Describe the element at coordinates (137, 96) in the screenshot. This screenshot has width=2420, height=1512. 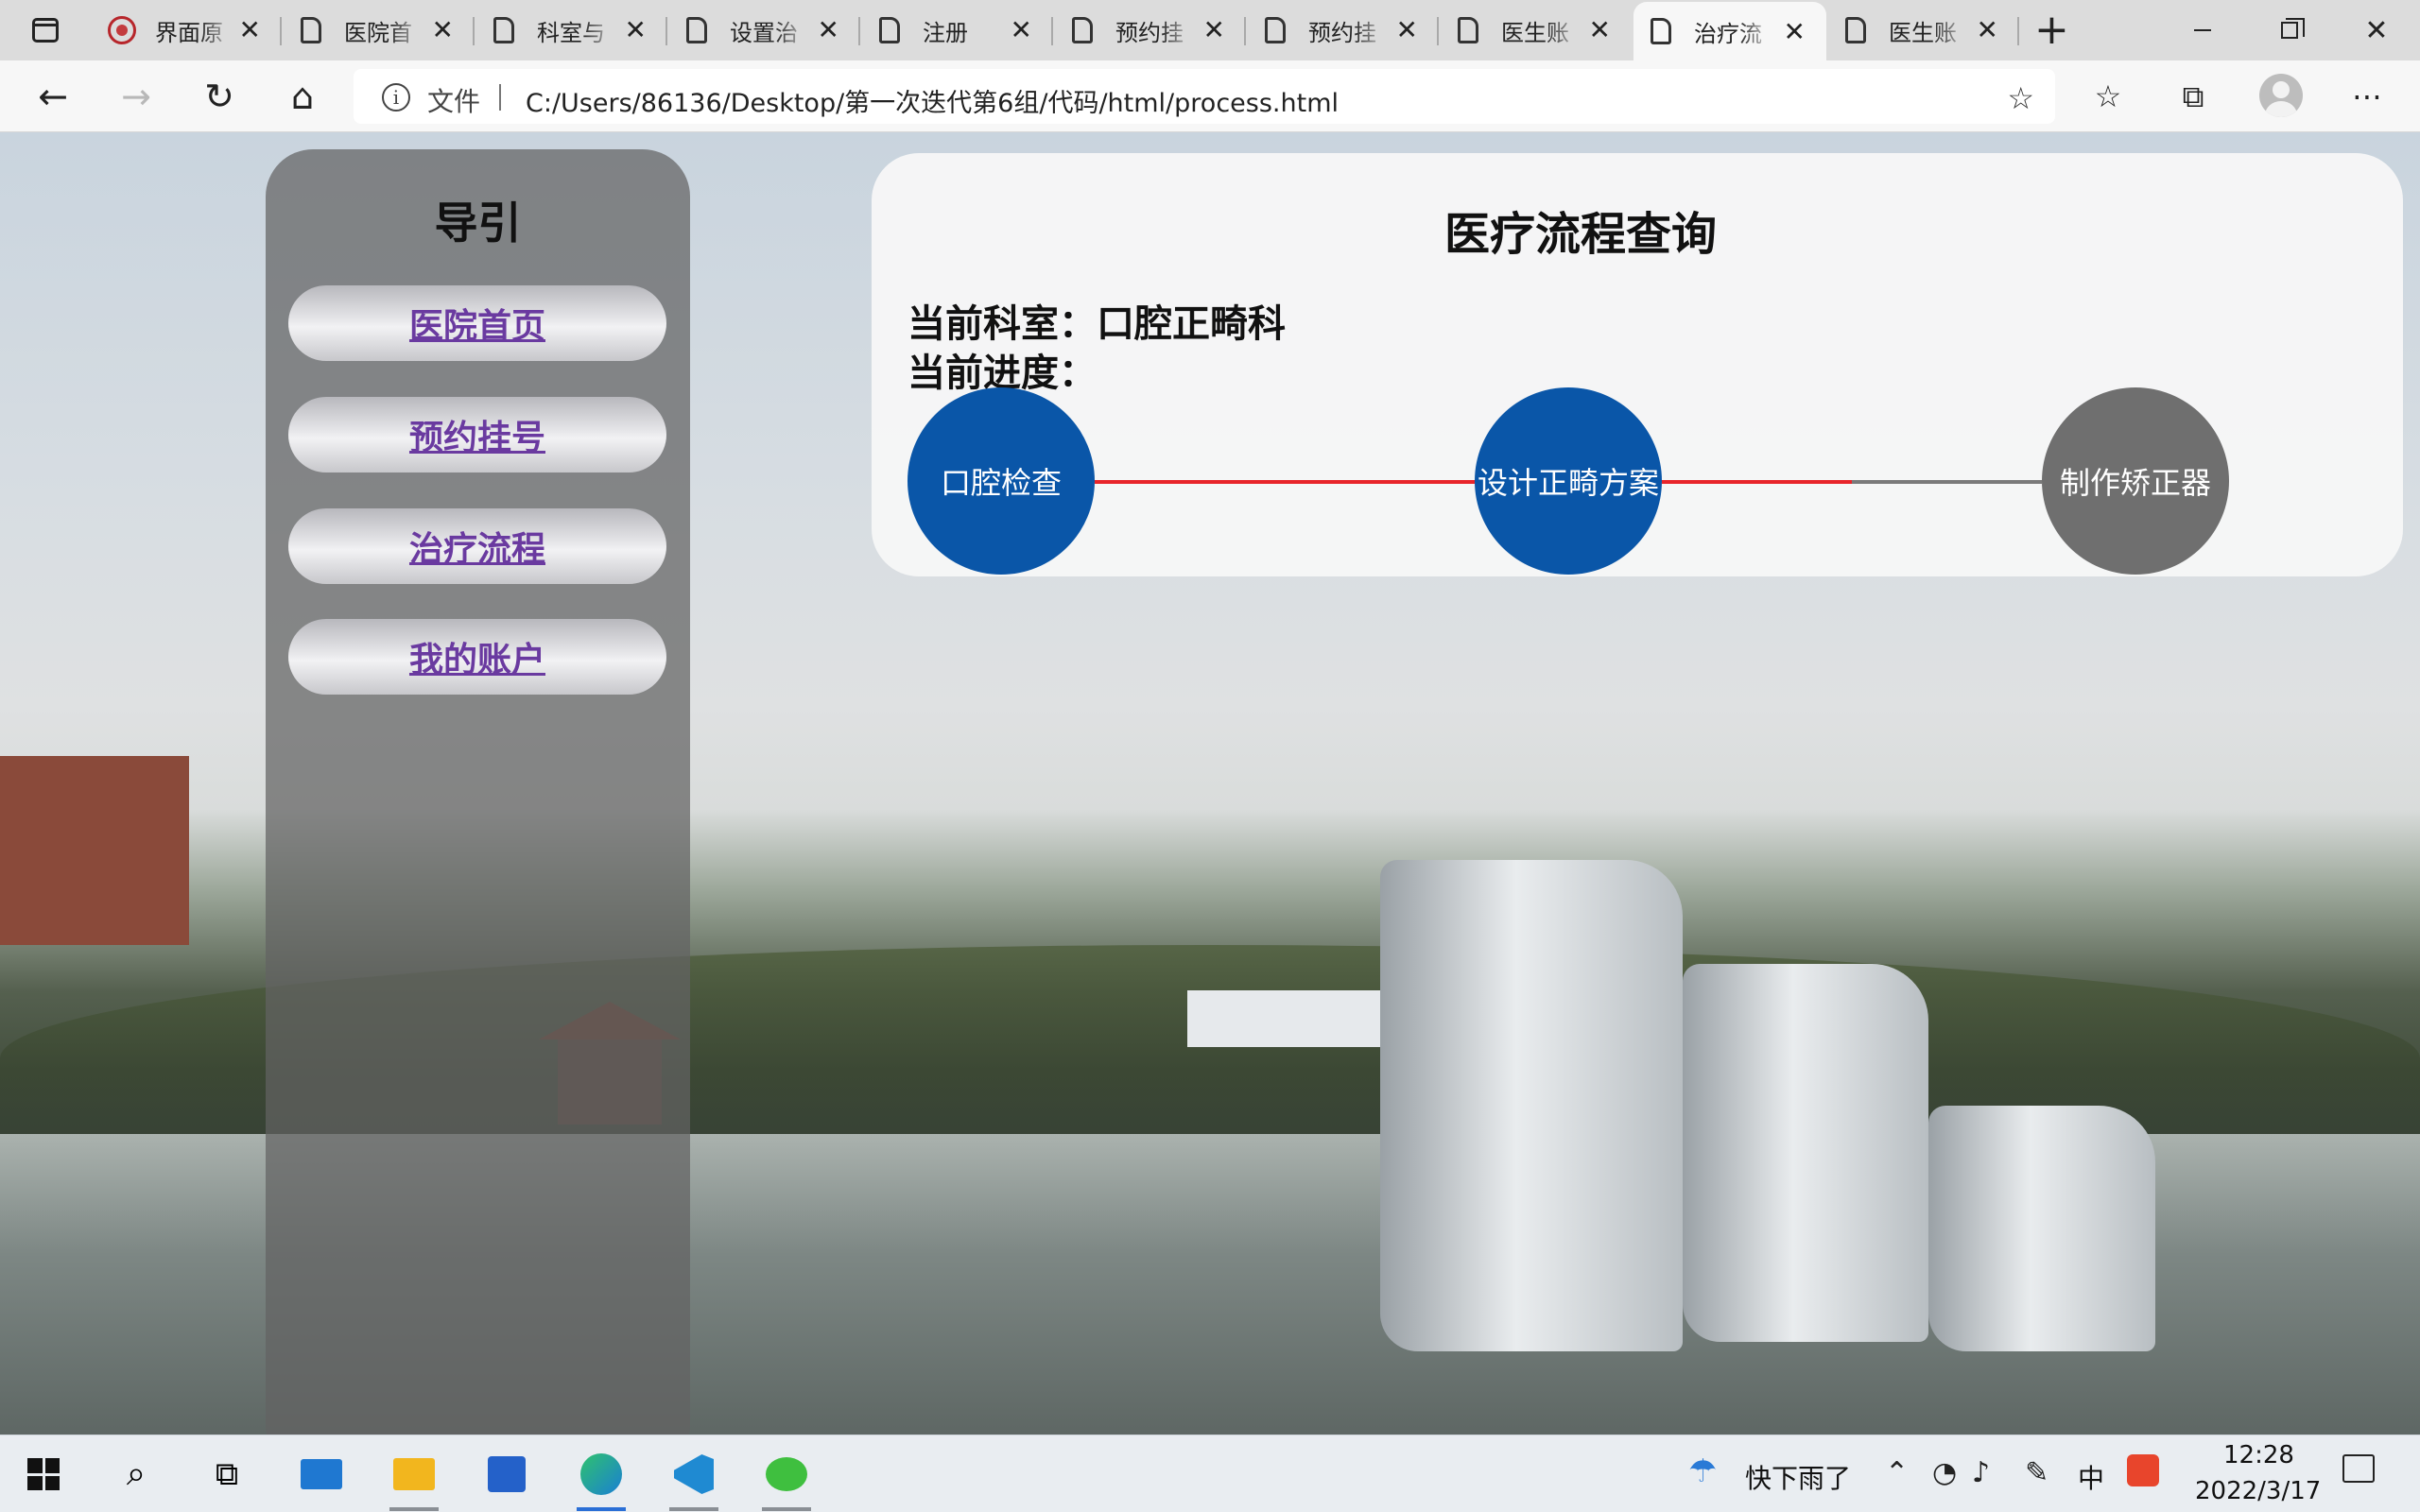
I see `forward-button: →` at that location.